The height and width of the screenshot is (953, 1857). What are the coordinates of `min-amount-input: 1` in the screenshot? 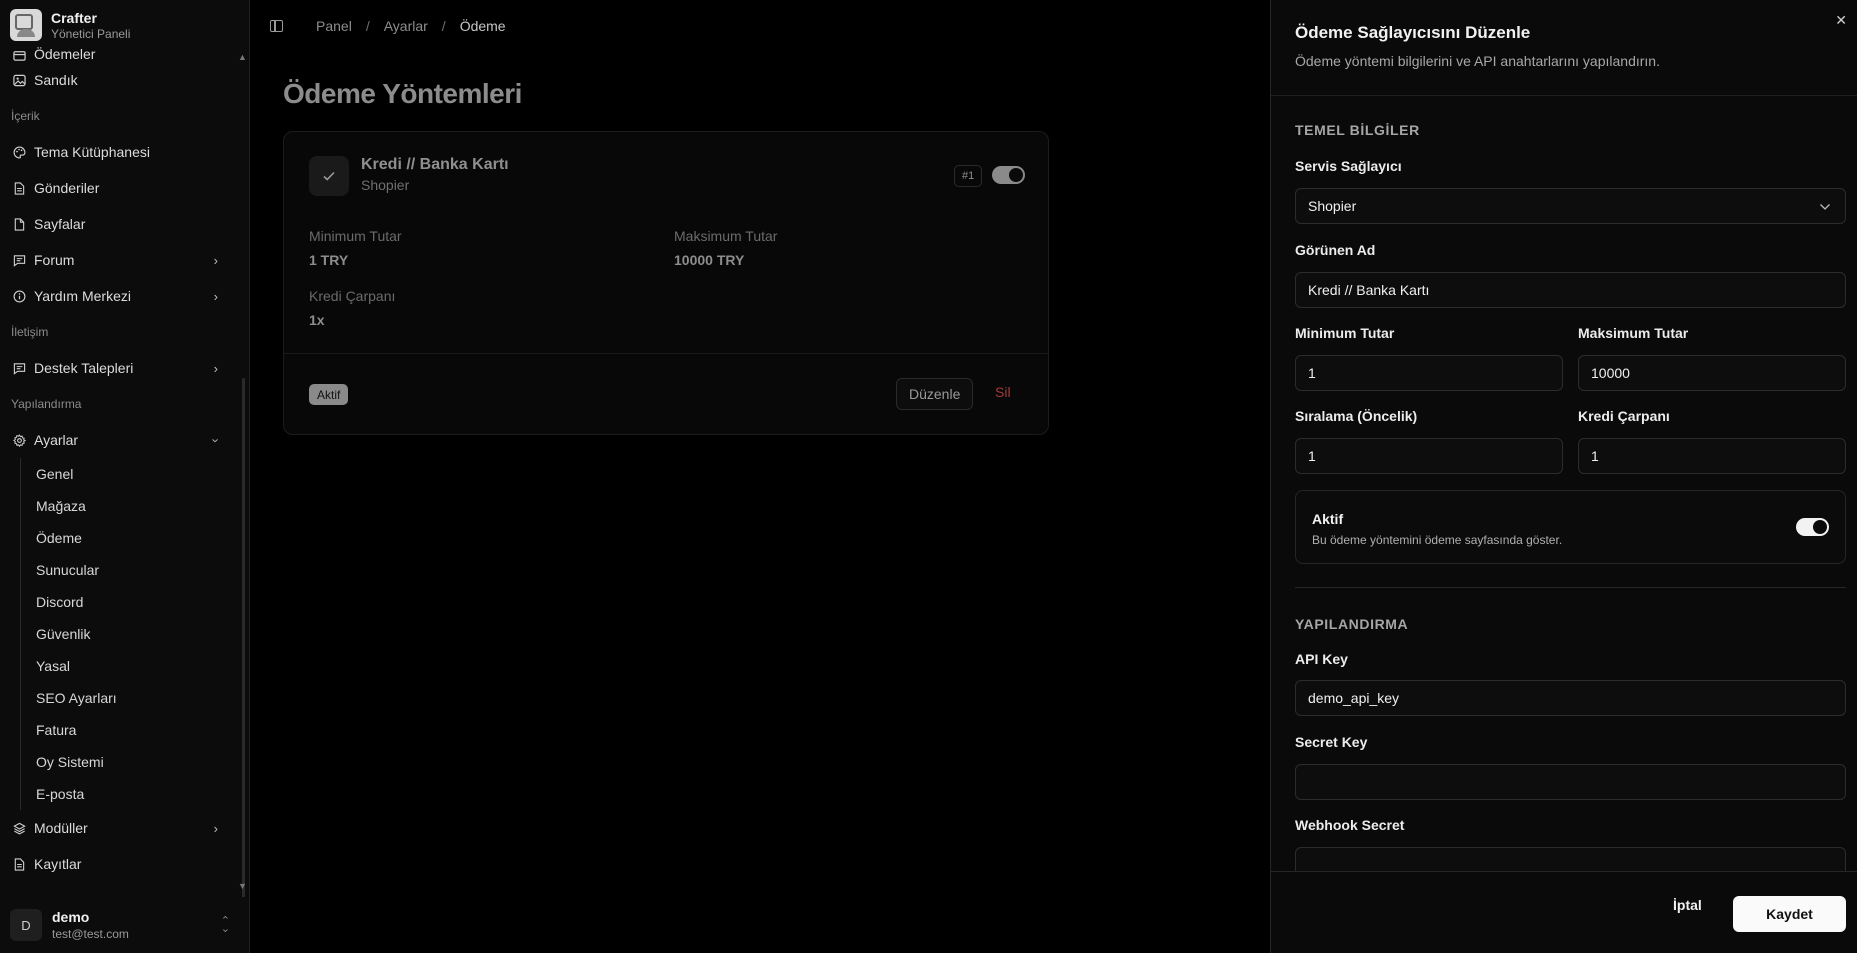 It's located at (1429, 373).